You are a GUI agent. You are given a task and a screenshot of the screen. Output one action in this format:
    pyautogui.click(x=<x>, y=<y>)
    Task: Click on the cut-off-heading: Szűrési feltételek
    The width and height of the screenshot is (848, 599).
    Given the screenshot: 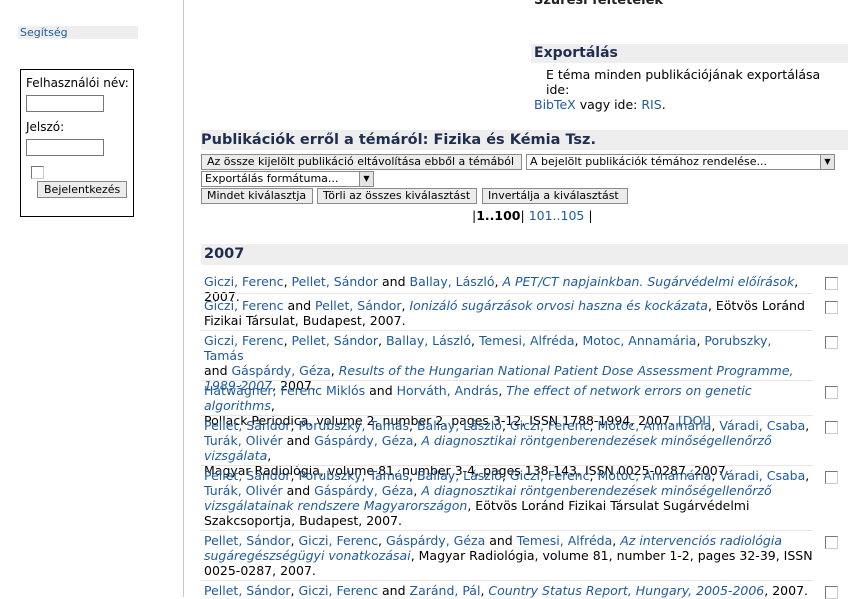 What is the action you would take?
    pyautogui.click(x=599, y=4)
    